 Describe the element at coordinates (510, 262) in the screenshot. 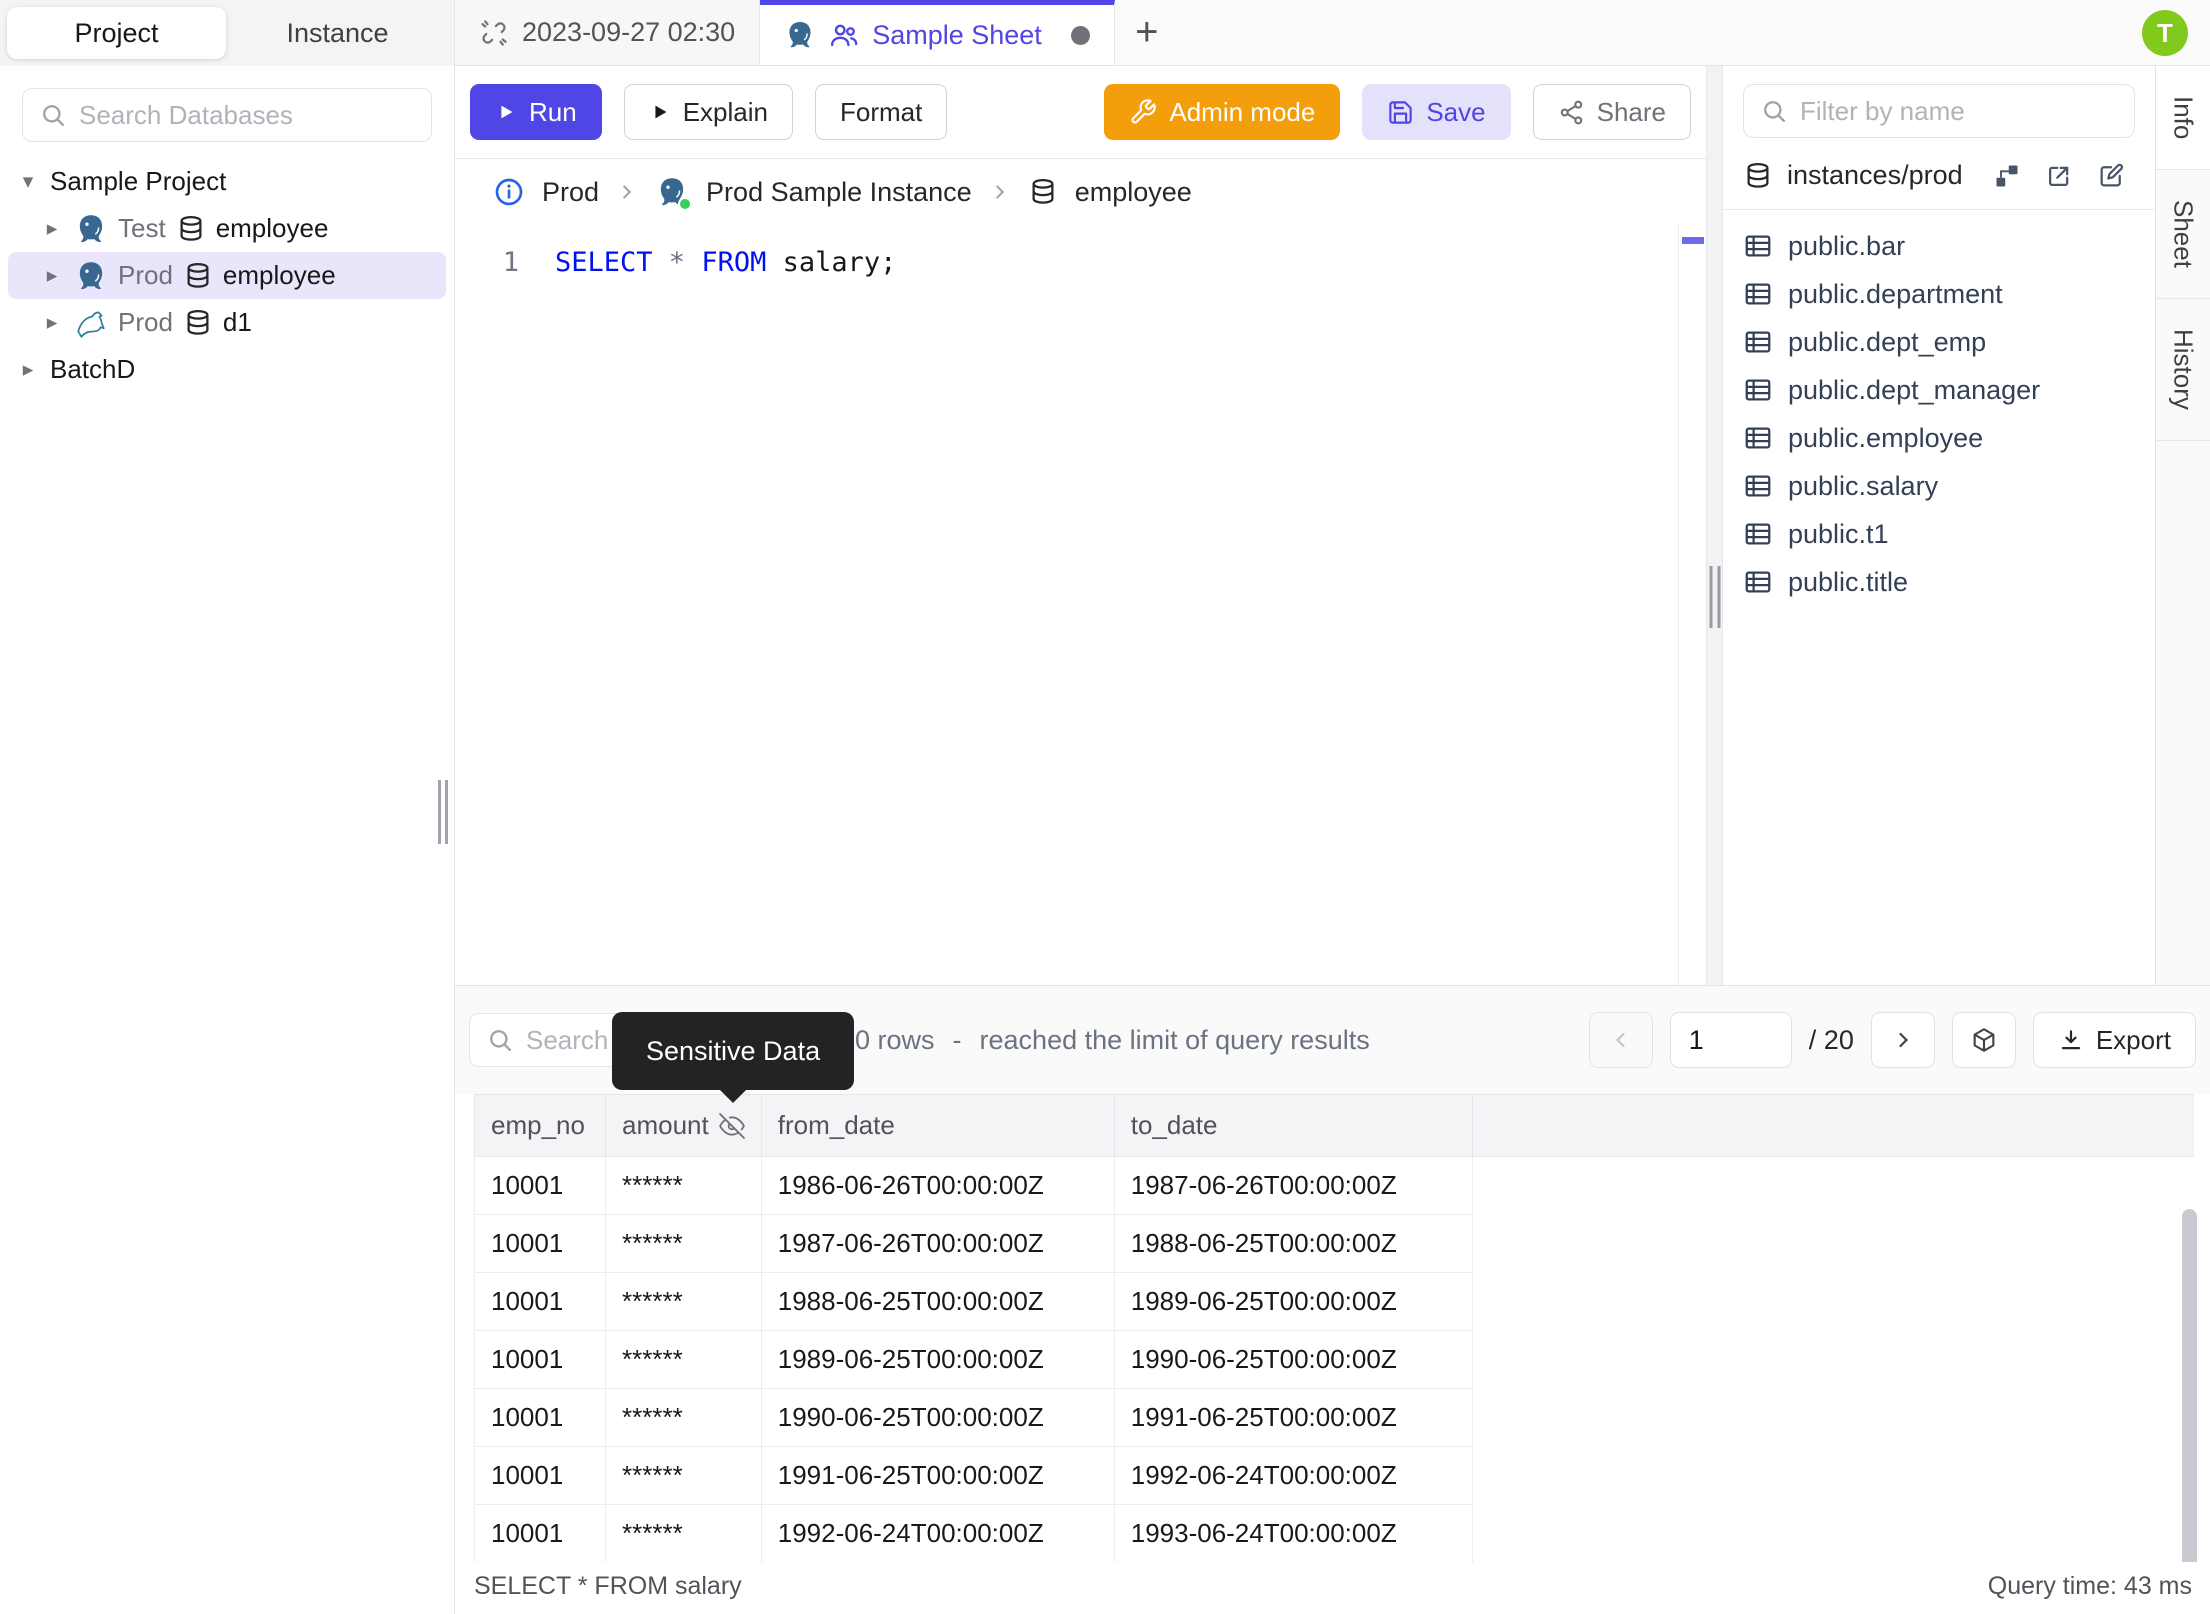

I see `line-number: 1` at that location.